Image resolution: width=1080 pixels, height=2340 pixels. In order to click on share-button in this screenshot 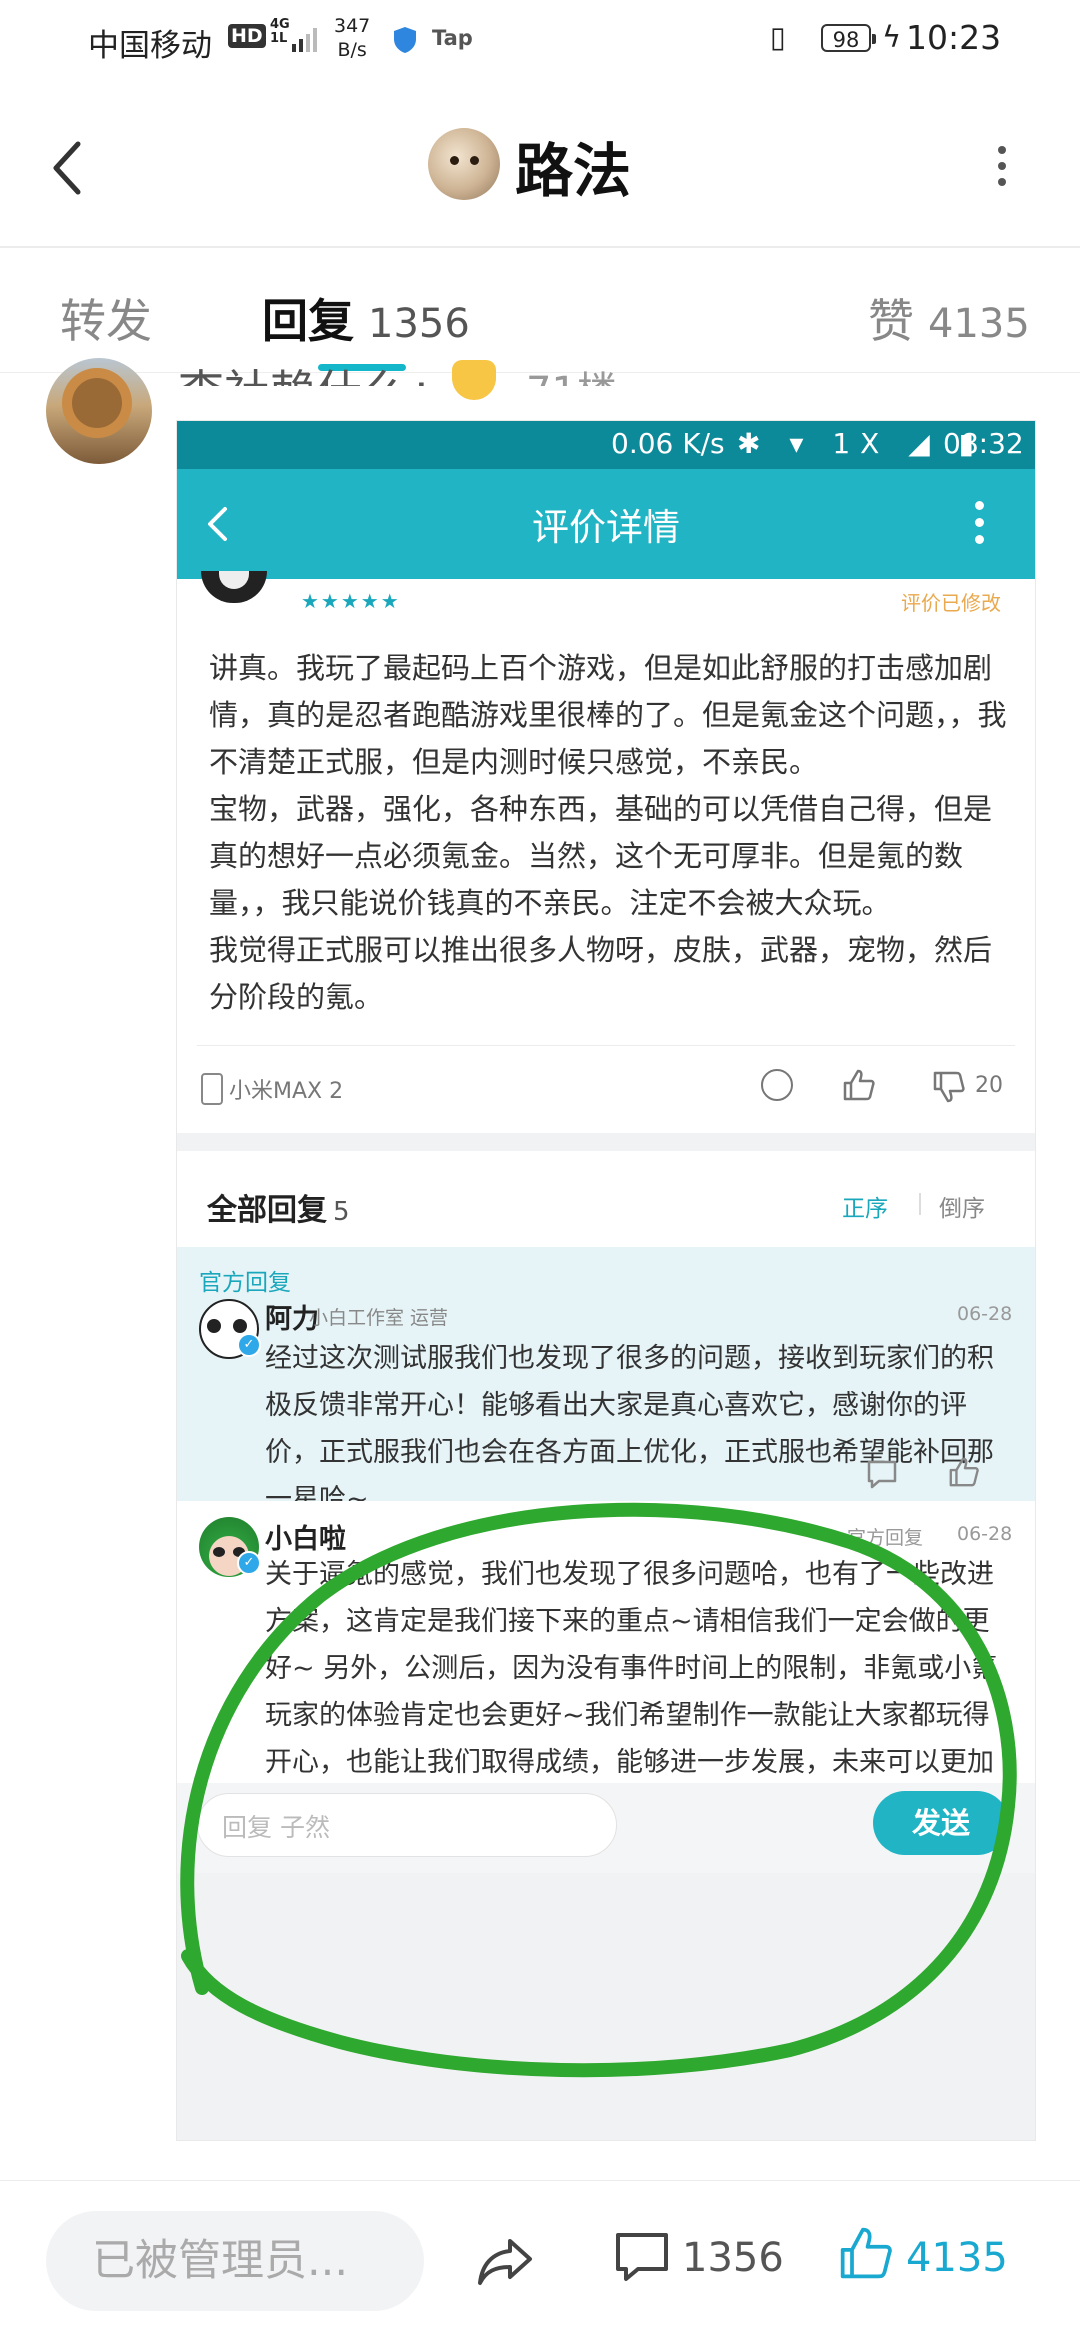, I will do `click(505, 2261)`.